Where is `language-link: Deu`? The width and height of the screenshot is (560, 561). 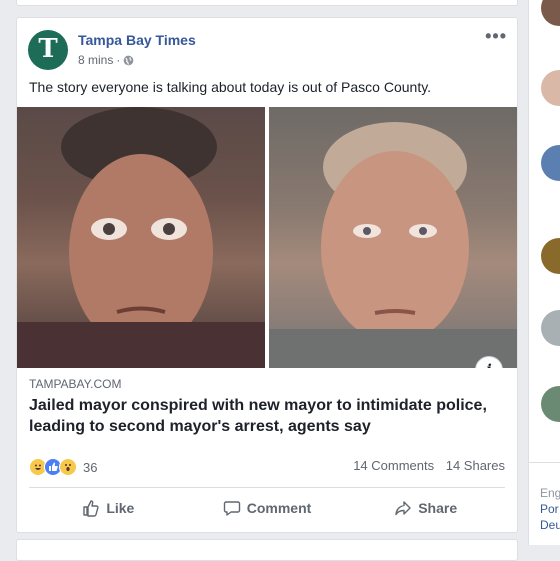
language-link: Deu is located at coordinates (550, 525).